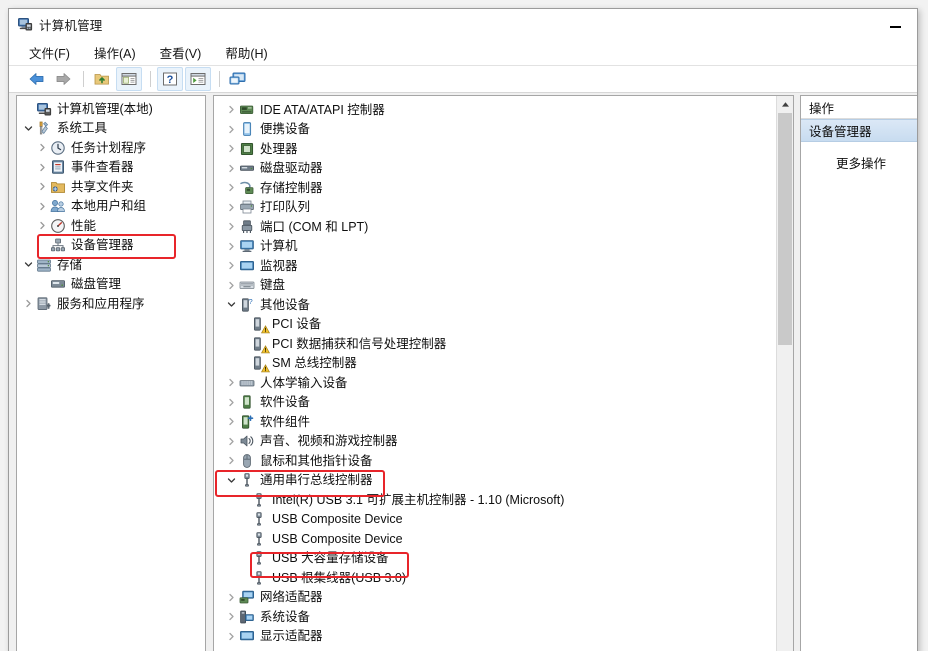 The width and height of the screenshot is (928, 651). I want to click on event-log-icon, so click(58, 167).